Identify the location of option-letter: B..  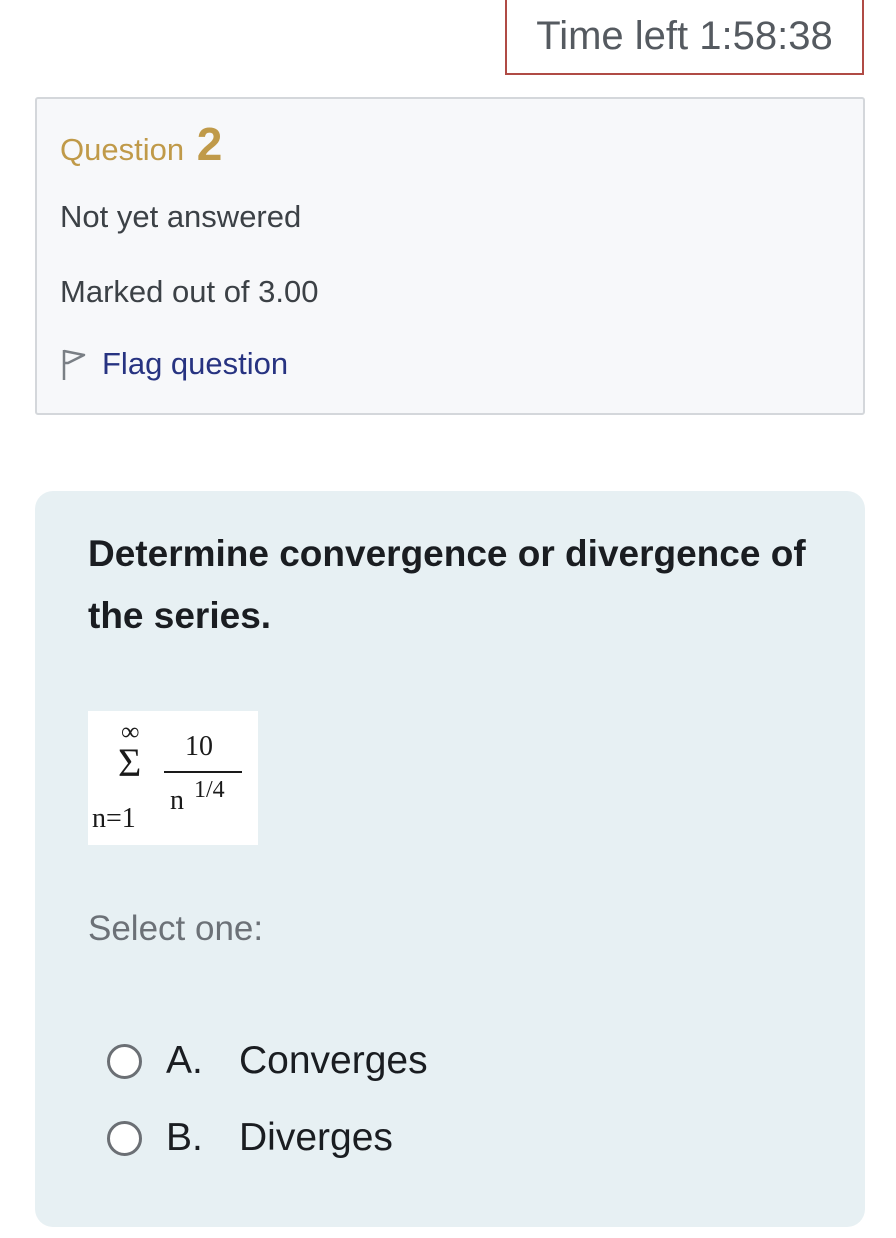
(184, 1137).